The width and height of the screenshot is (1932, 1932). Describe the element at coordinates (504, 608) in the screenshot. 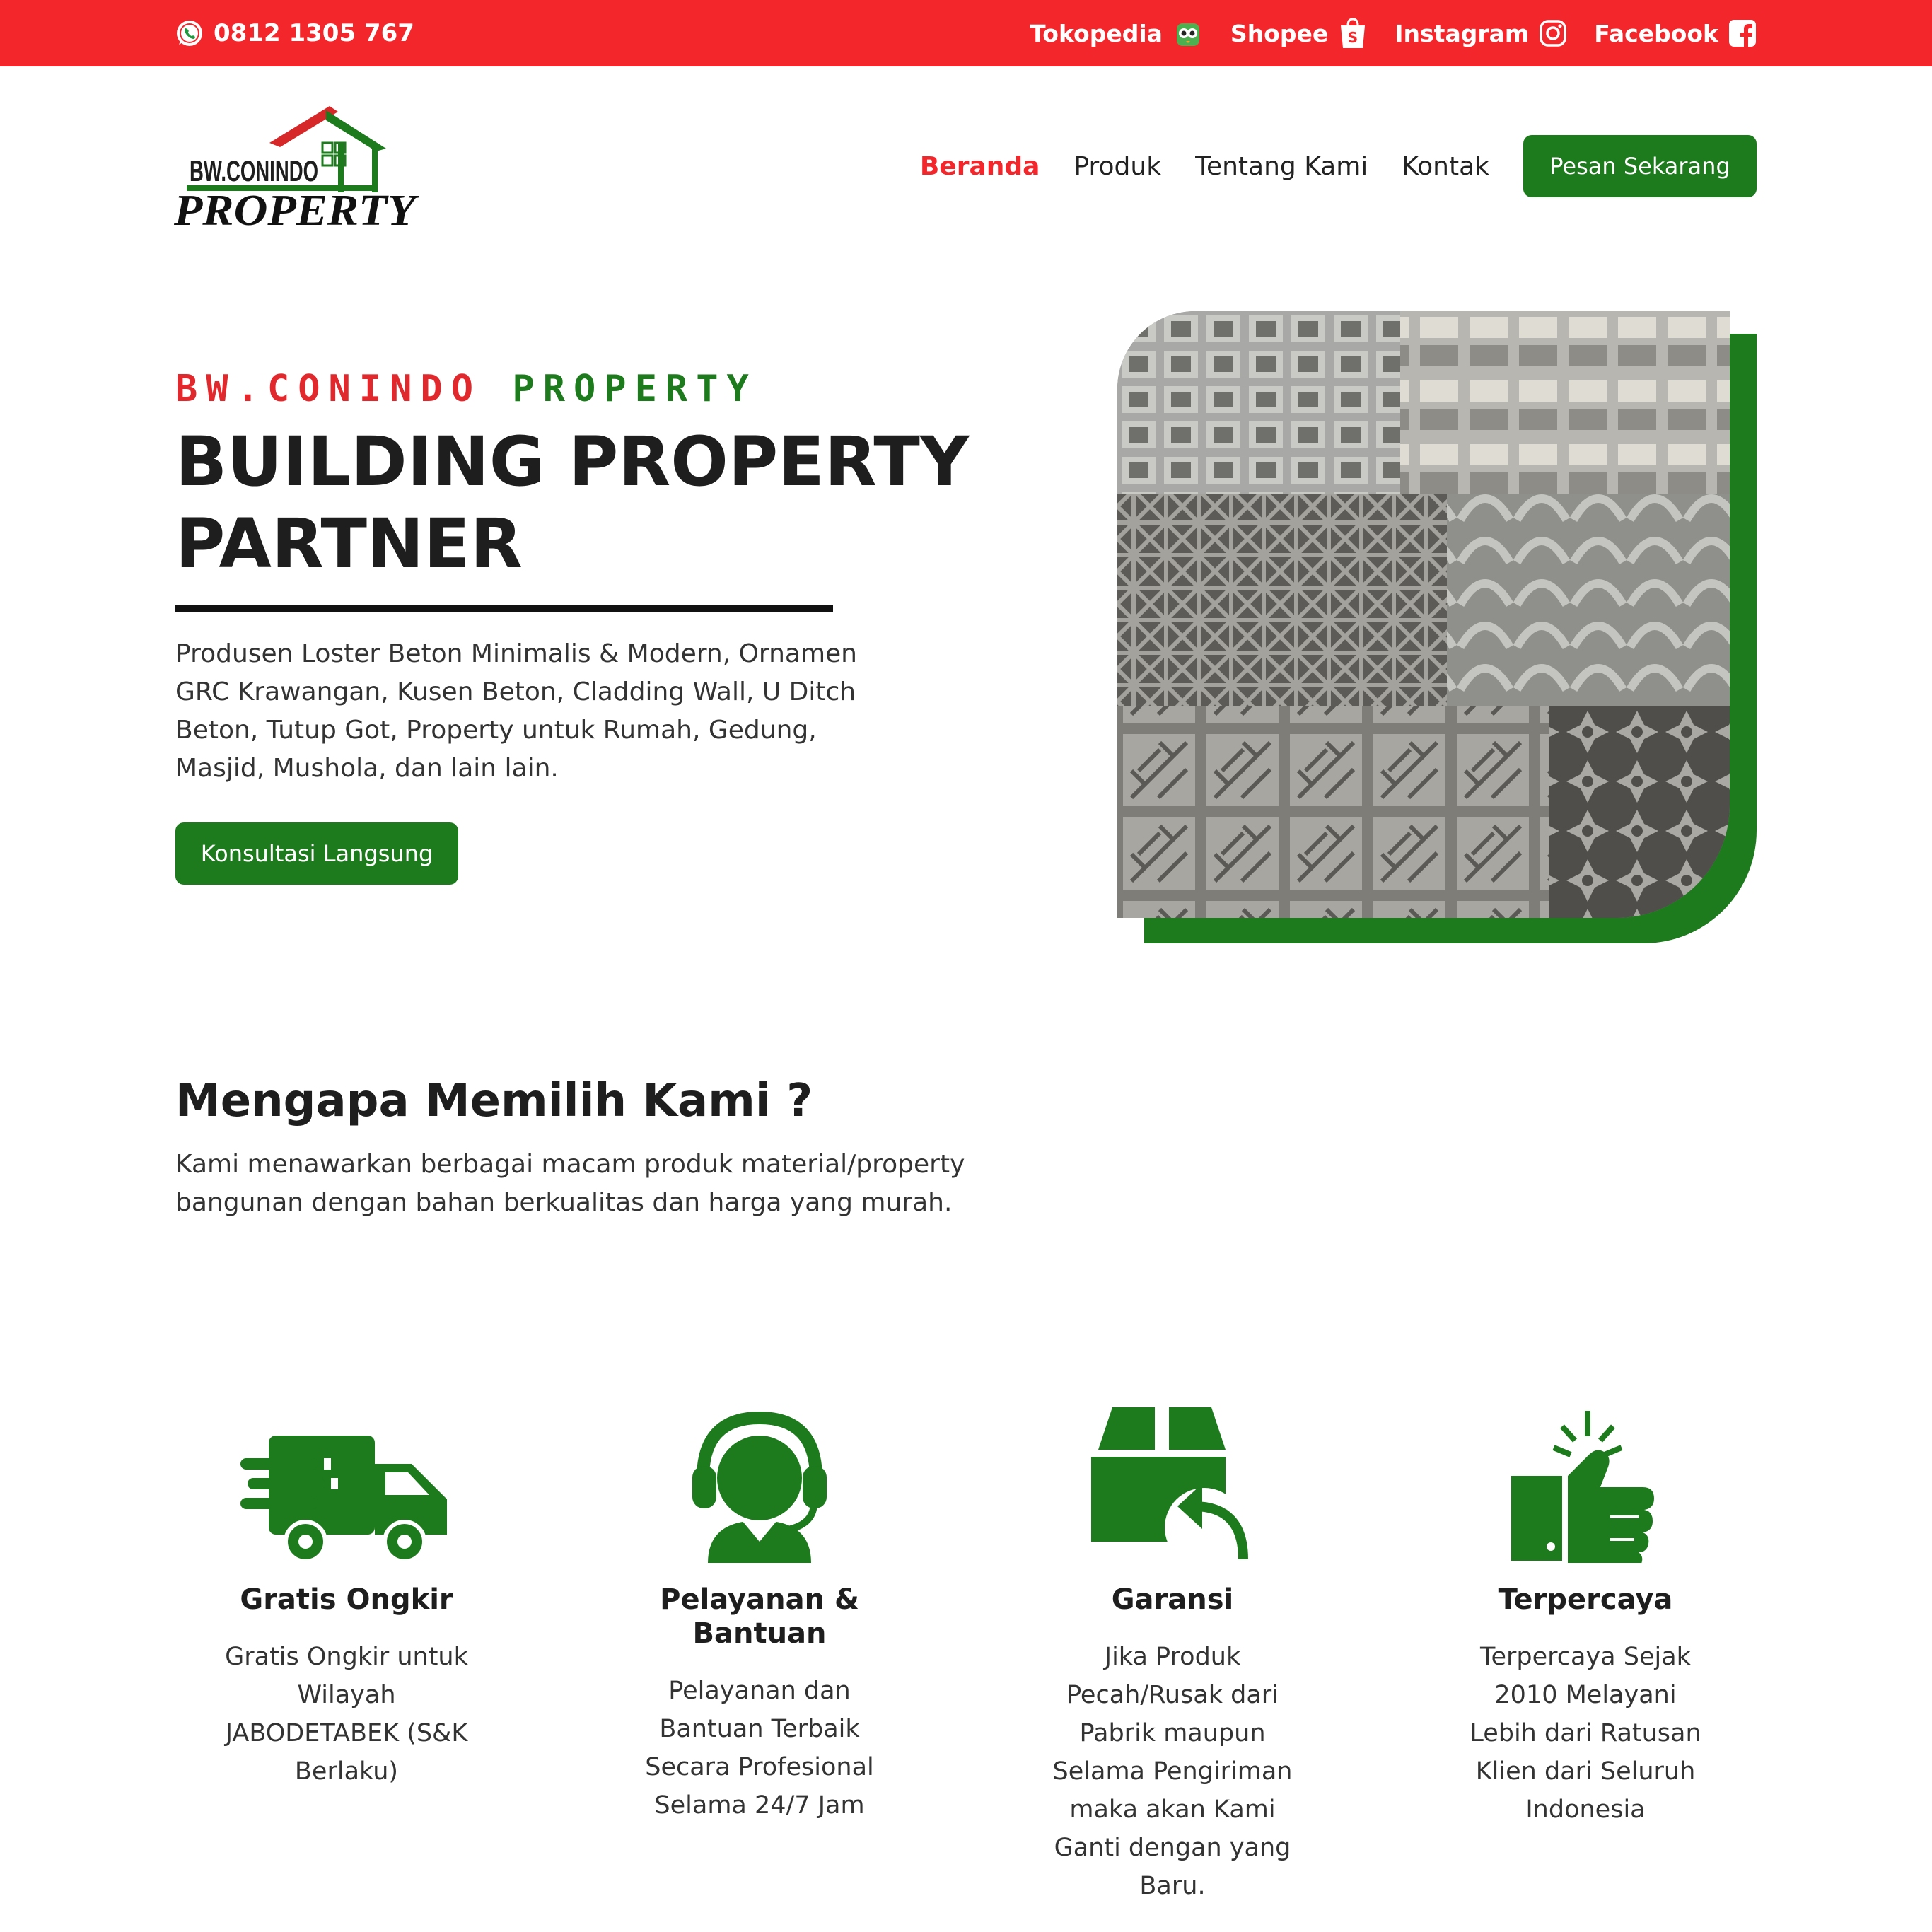

I see `hero-divider` at that location.